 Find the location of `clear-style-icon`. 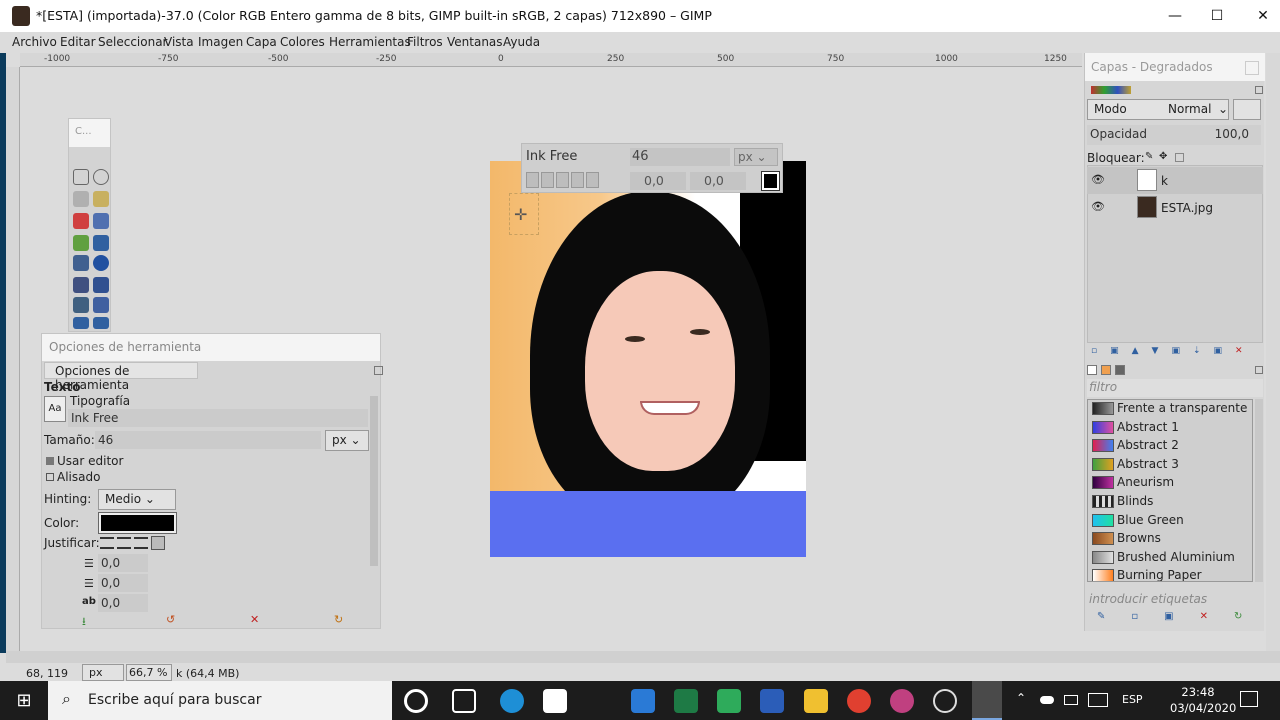

clear-style-icon is located at coordinates (532, 180).